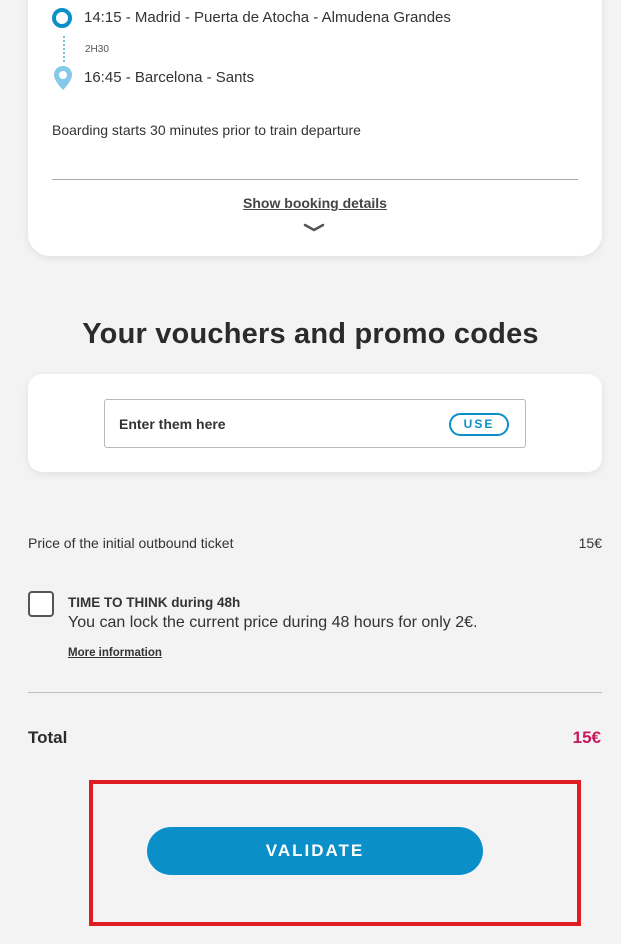 The height and width of the screenshot is (944, 621). Describe the element at coordinates (169, 77) in the screenshot. I see `arrival-text: 16:45 - Barcelona - Sants` at that location.